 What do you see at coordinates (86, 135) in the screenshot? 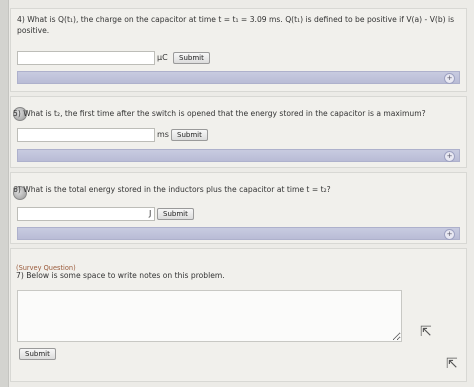
I see `question-5-answer-input` at bounding box center [86, 135].